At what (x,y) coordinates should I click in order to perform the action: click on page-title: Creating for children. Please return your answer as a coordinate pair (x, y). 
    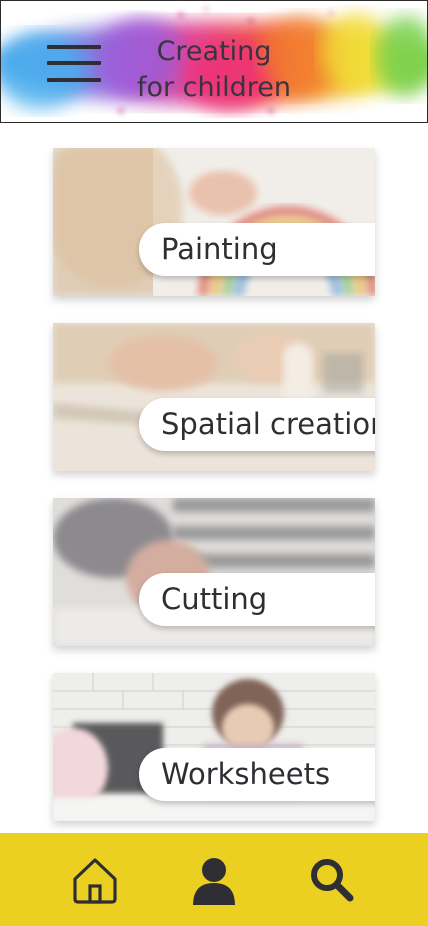
    Looking at the image, I should click on (214, 70).